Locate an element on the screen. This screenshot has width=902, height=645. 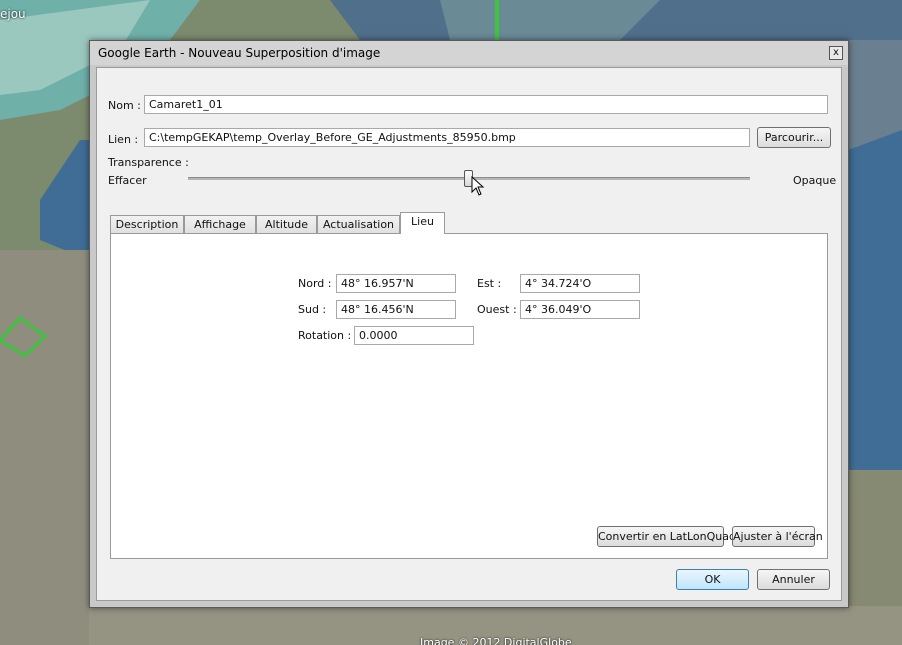
west-input: 4° 36.049'O is located at coordinates (580, 309).